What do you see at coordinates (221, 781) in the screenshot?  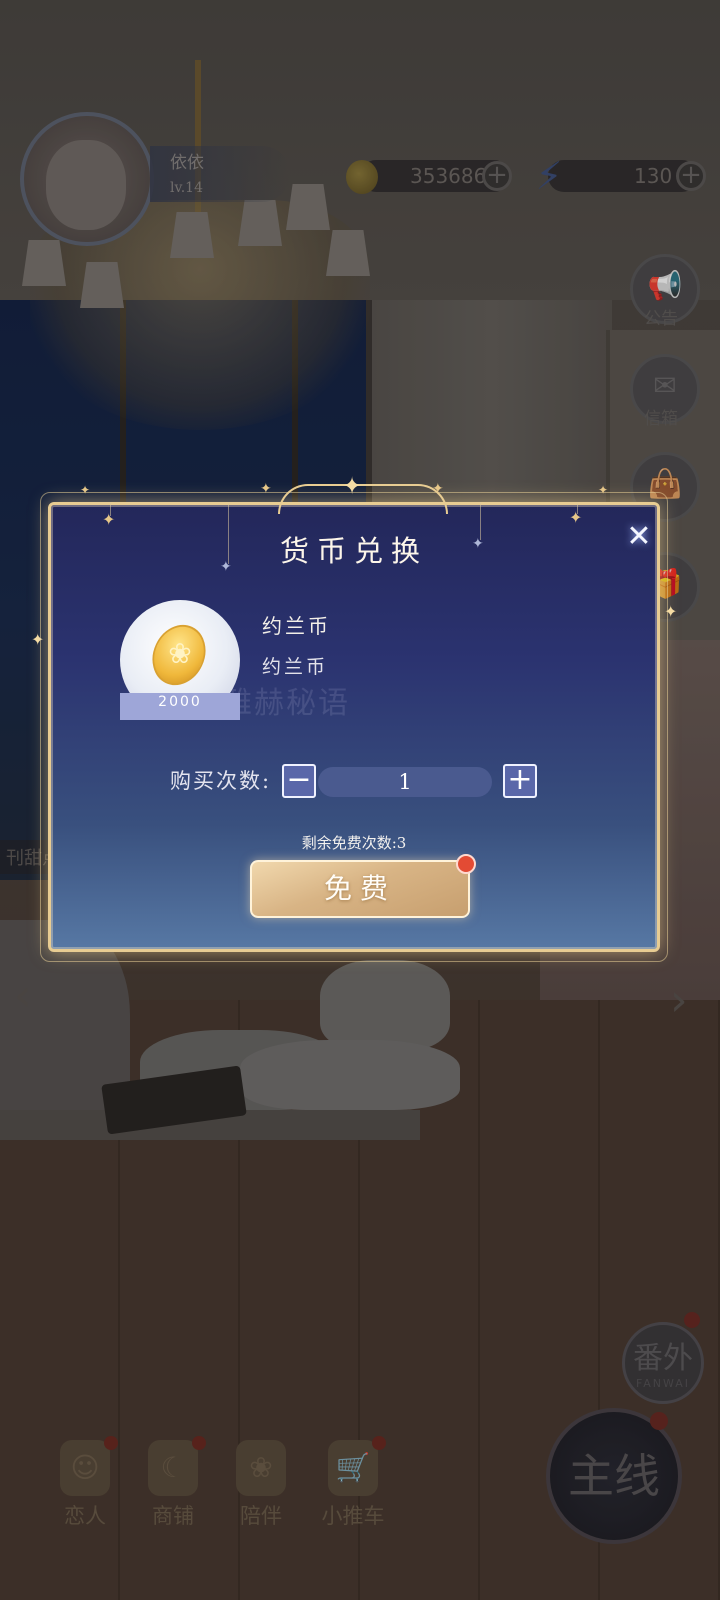 I see `purchase-count-label: 购买次数:` at bounding box center [221, 781].